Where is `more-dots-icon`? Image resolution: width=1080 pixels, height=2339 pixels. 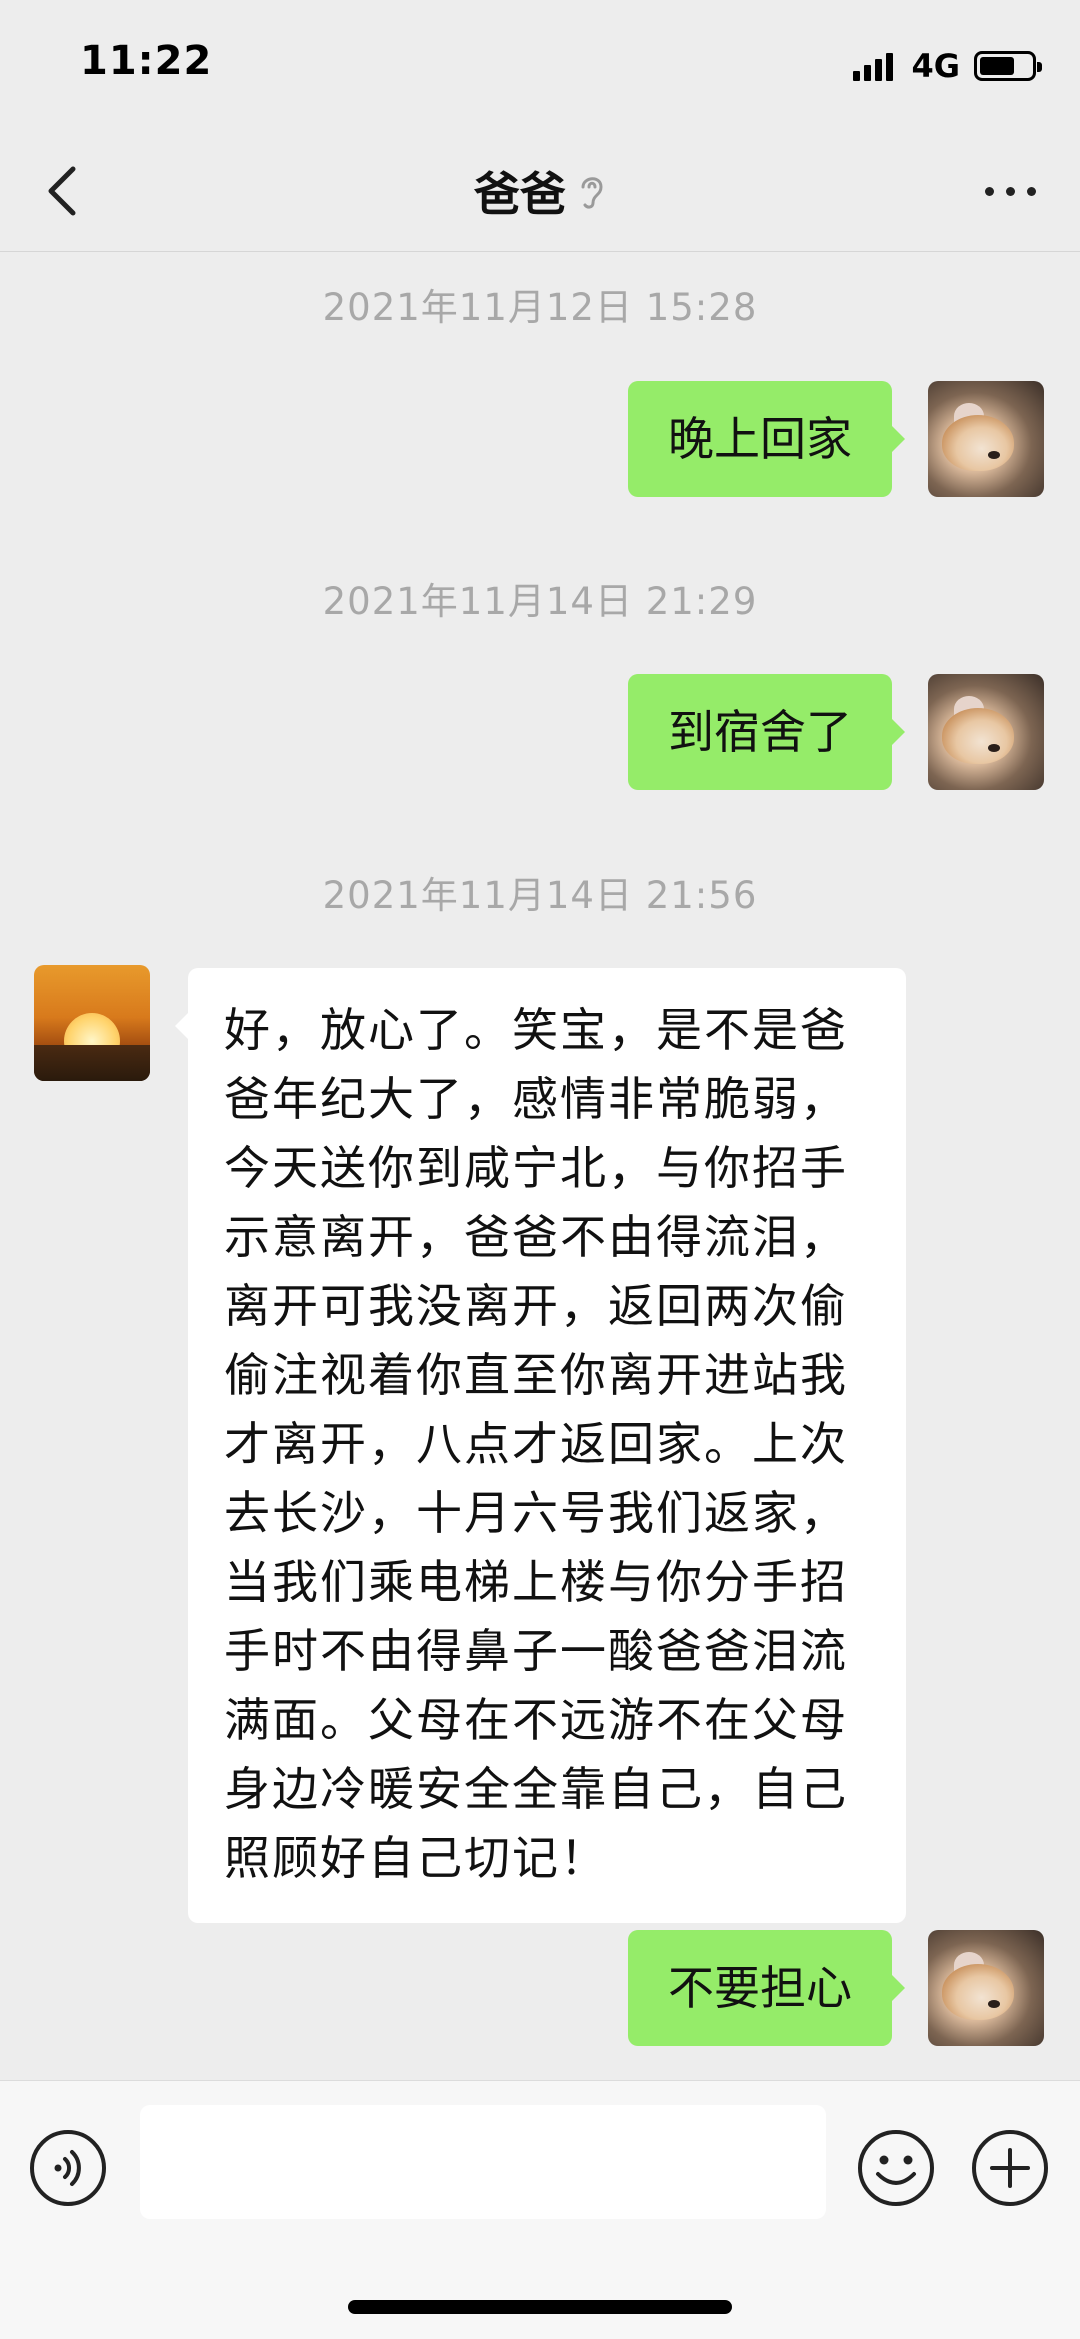
more-dots-icon is located at coordinates (989, 191).